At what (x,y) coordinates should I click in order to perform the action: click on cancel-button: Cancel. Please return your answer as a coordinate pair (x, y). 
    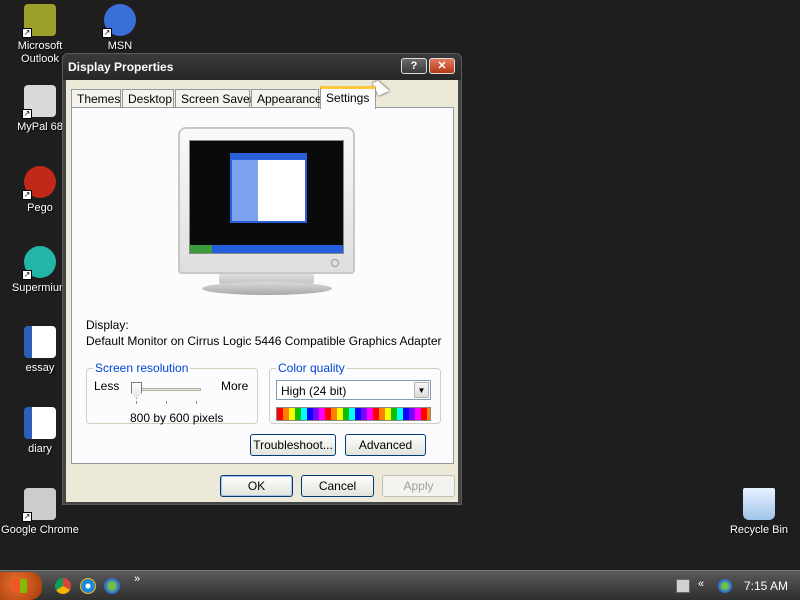
    Looking at the image, I should click on (337, 486).